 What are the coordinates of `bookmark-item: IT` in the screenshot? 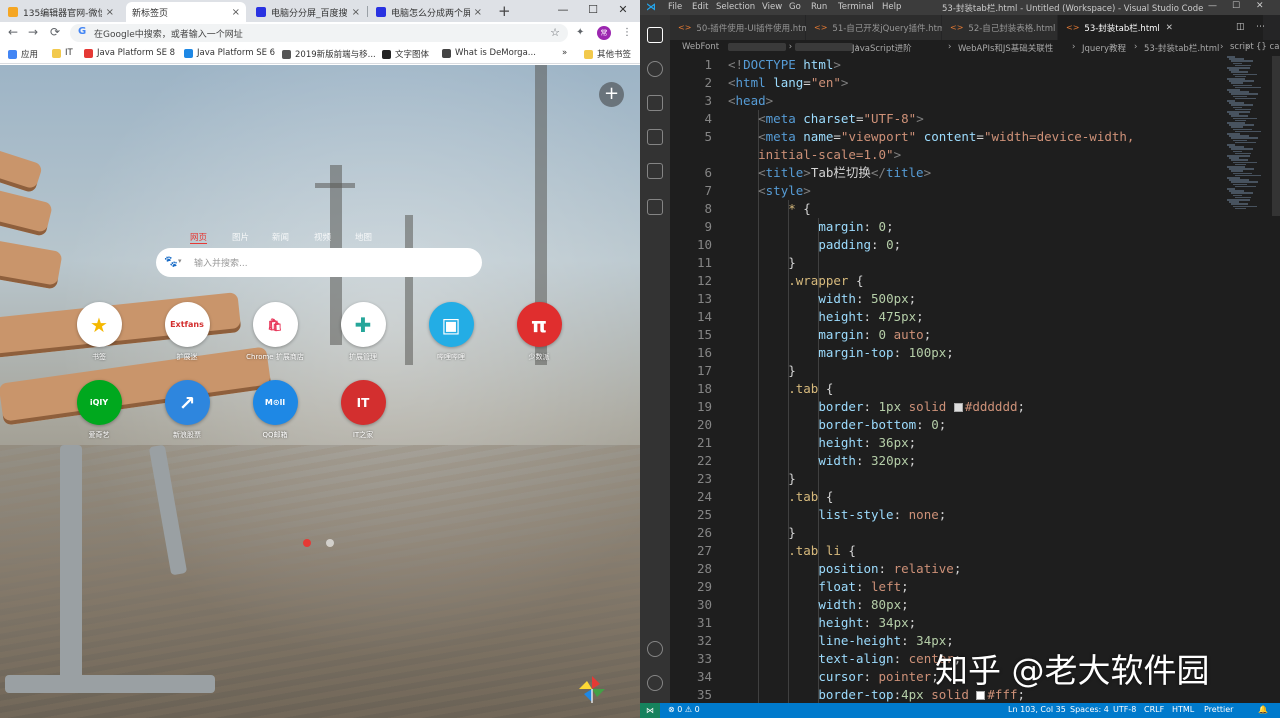 It's located at (62, 53).